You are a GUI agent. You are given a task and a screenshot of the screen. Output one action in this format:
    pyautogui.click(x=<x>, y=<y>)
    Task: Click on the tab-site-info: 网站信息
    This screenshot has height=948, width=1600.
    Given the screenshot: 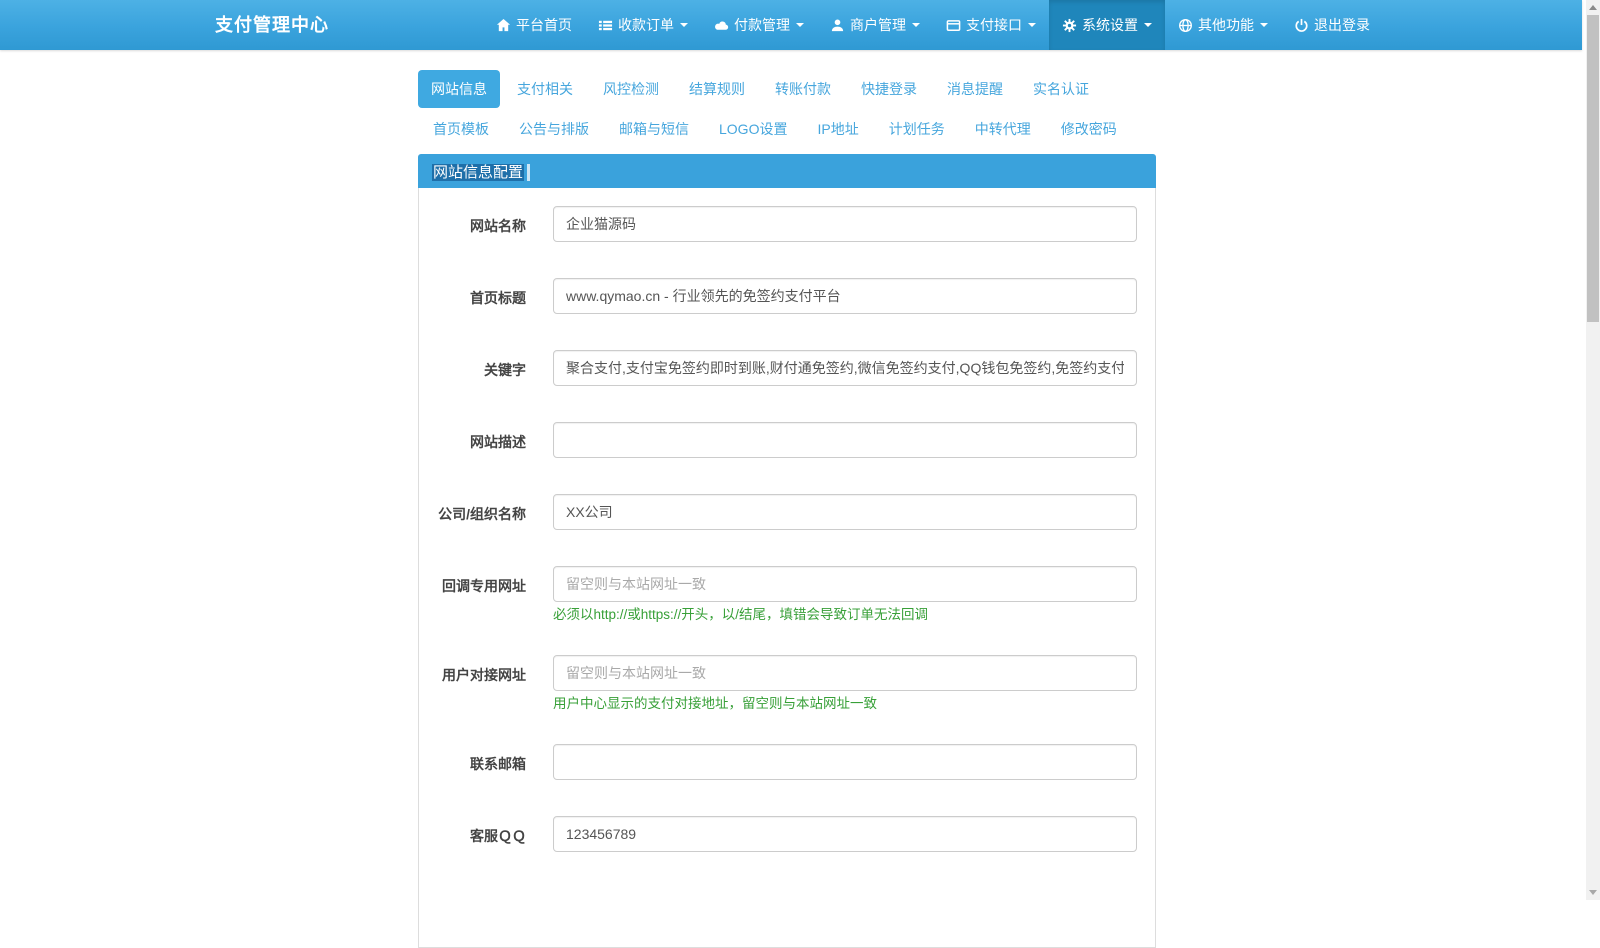 What is the action you would take?
    pyautogui.click(x=459, y=89)
    